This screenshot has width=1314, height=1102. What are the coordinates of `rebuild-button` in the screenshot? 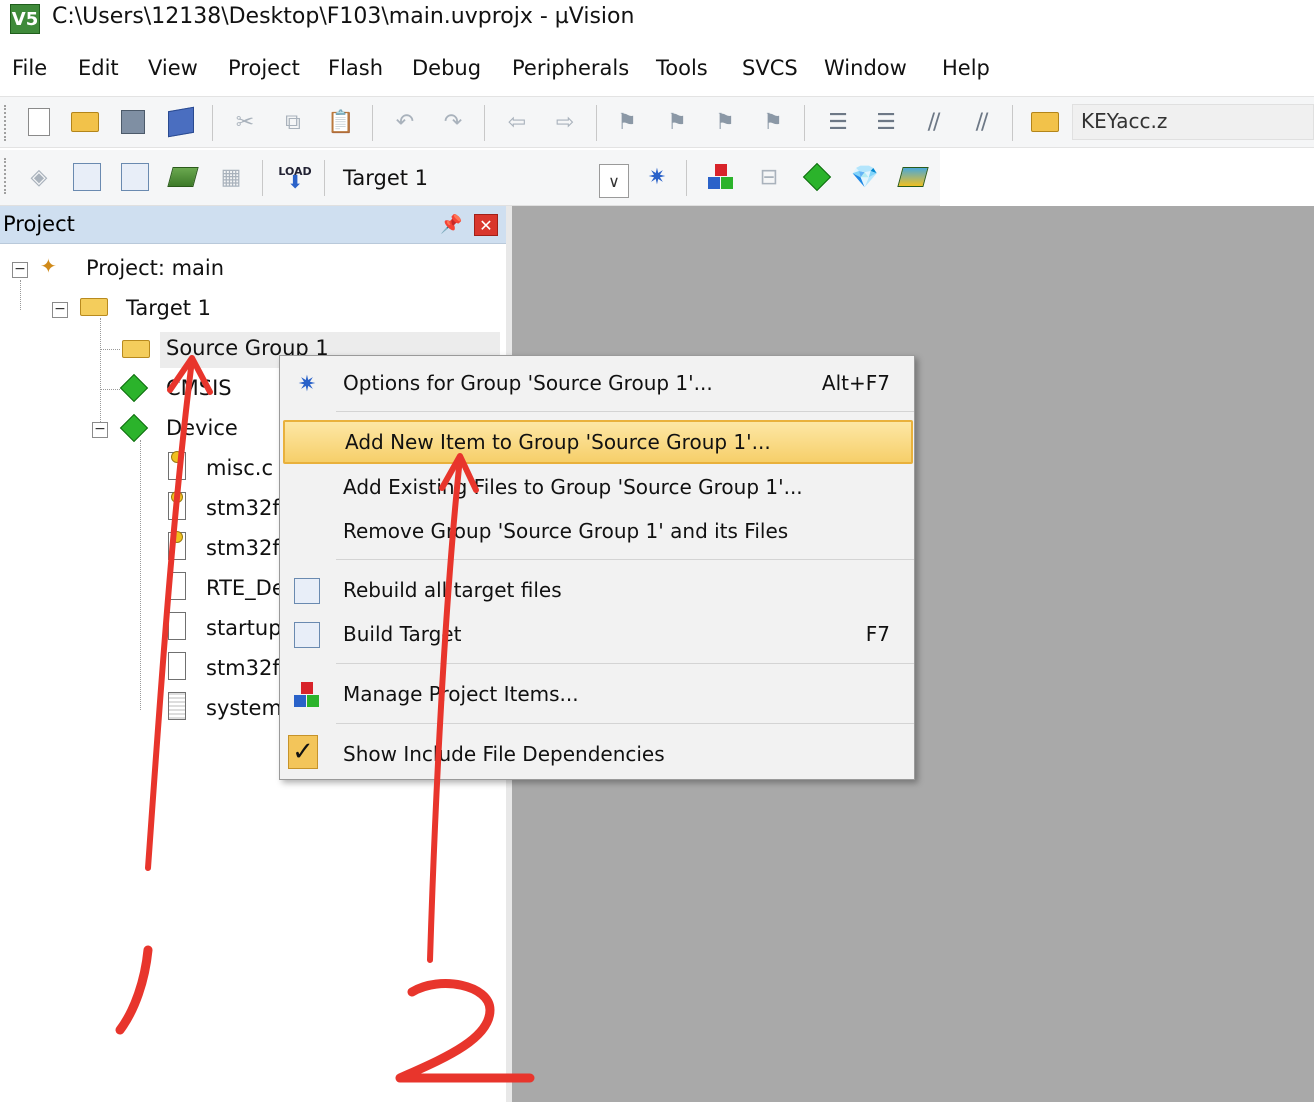 It's located at (135, 177).